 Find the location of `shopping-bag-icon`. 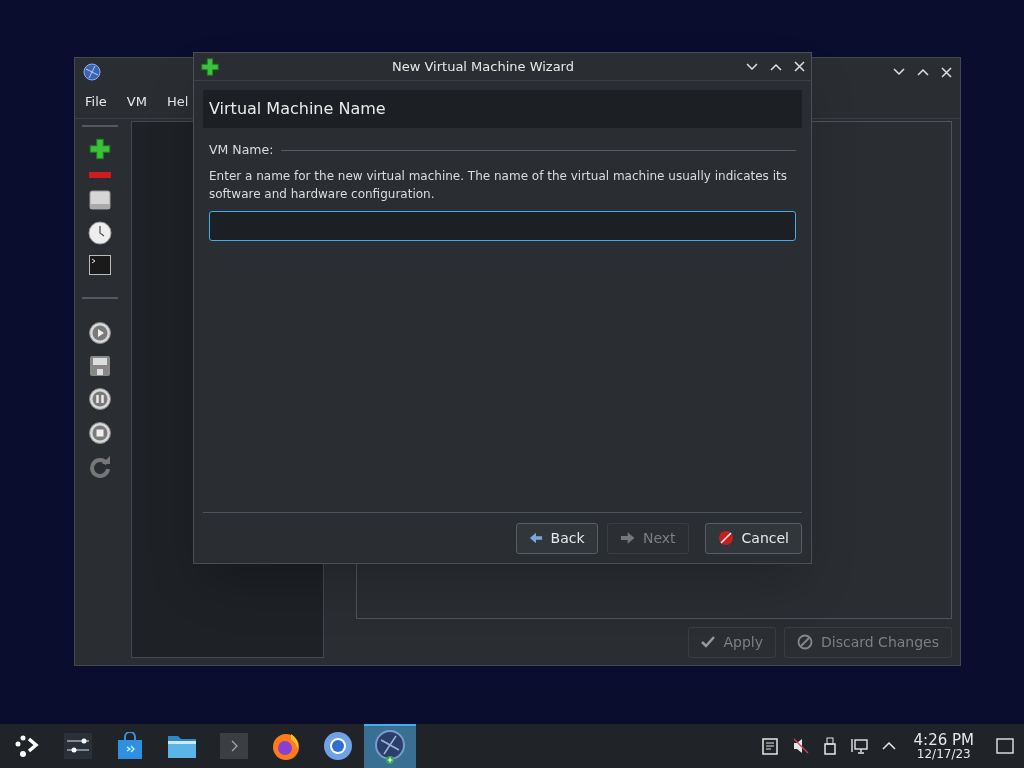

shopping-bag-icon is located at coordinates (130, 746).